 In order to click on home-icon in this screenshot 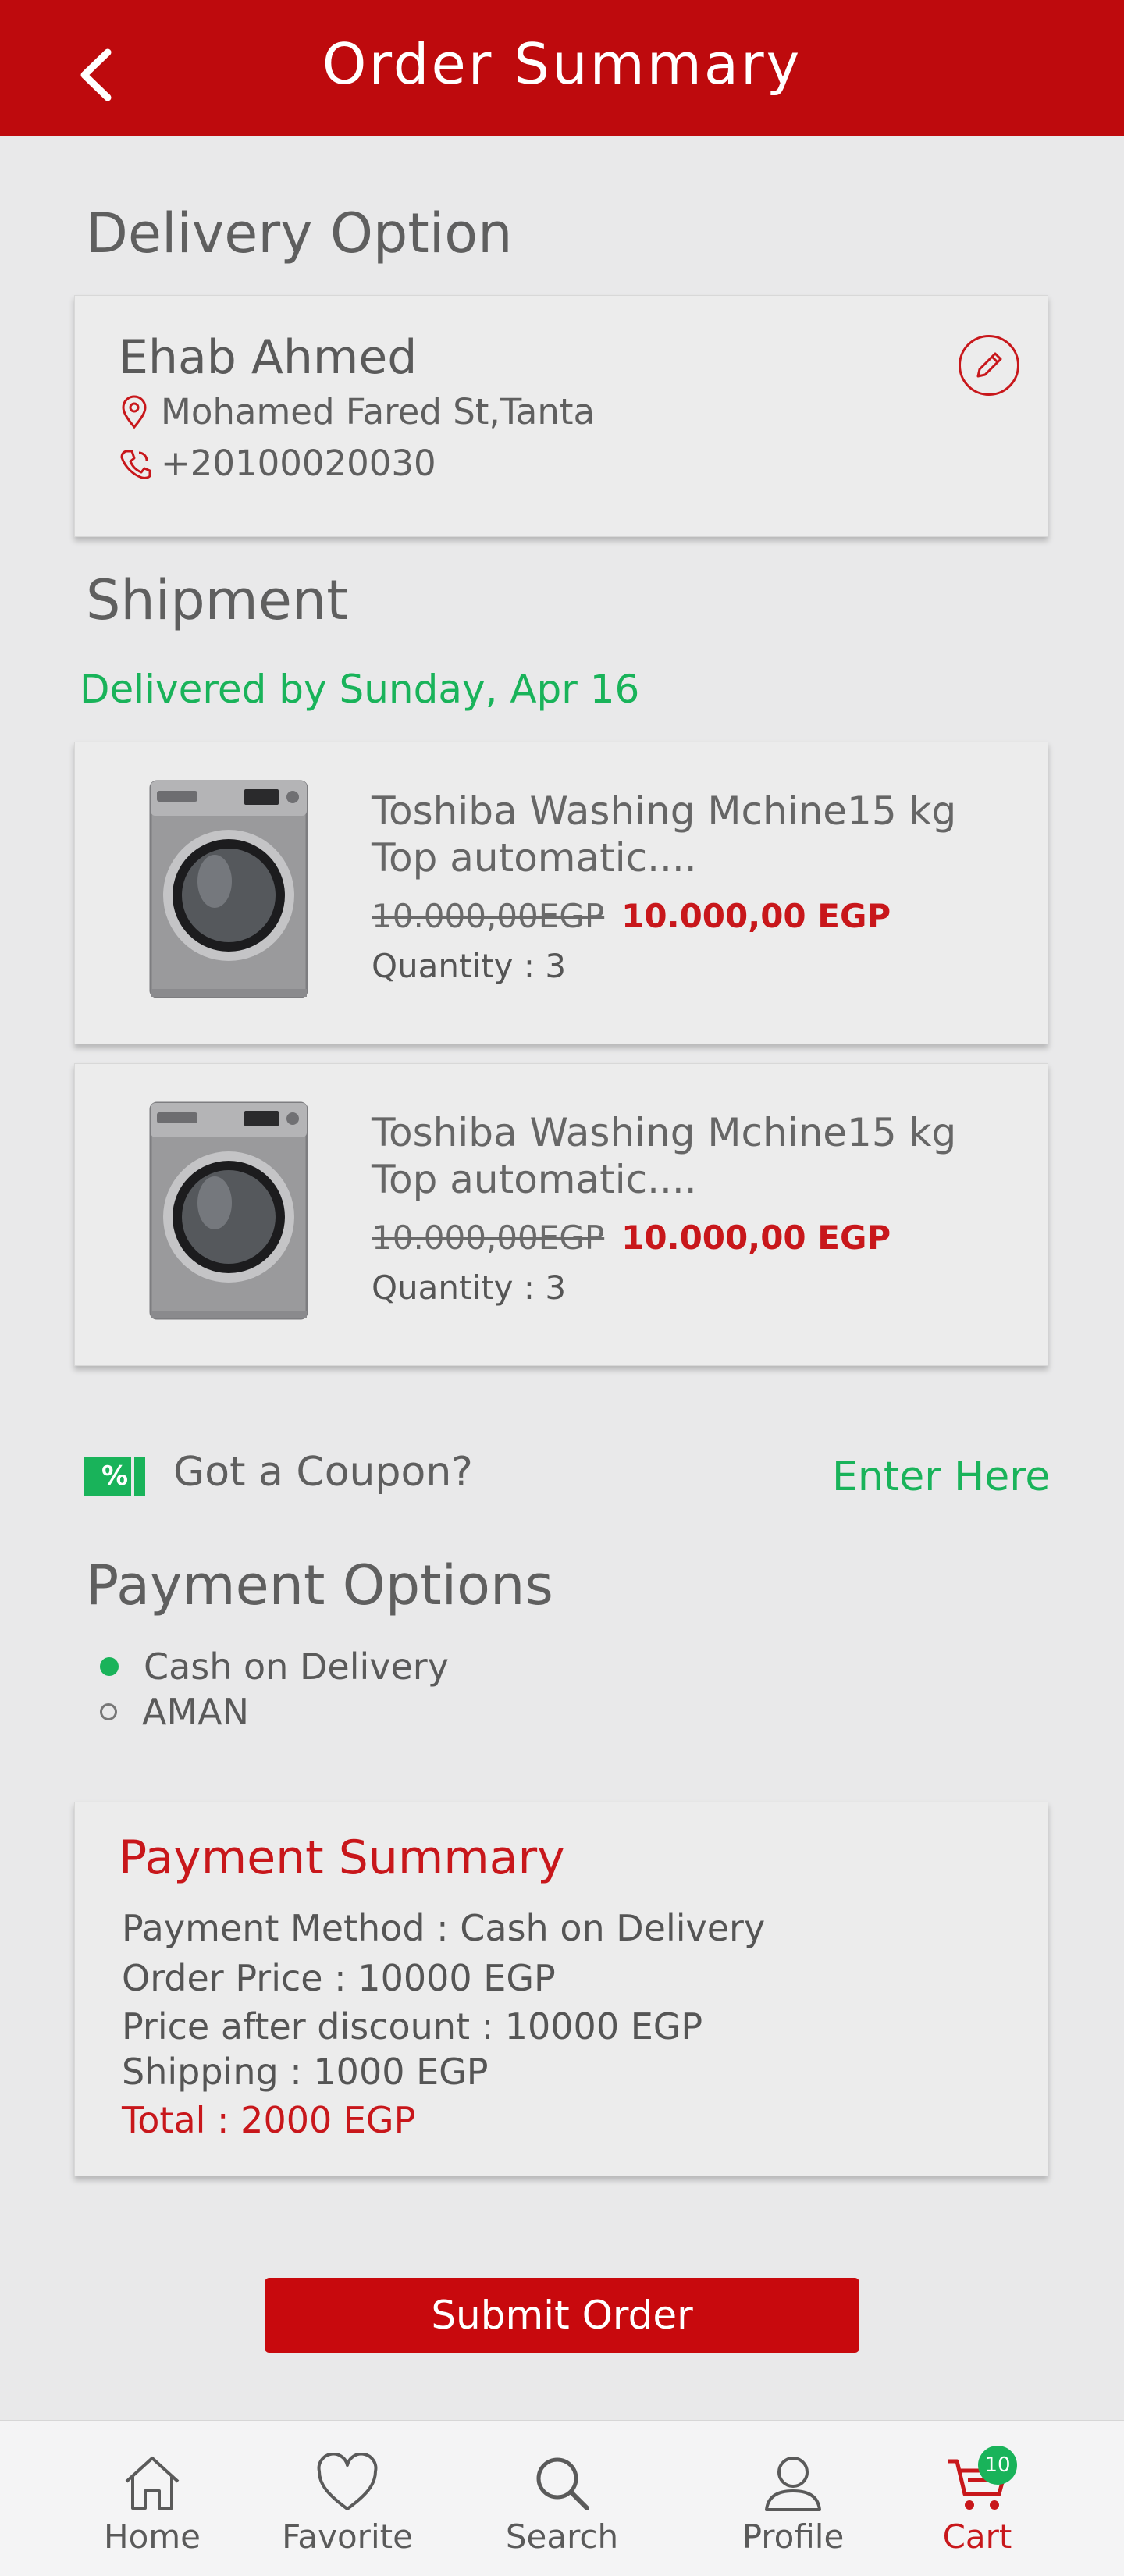, I will do `click(152, 2483)`.